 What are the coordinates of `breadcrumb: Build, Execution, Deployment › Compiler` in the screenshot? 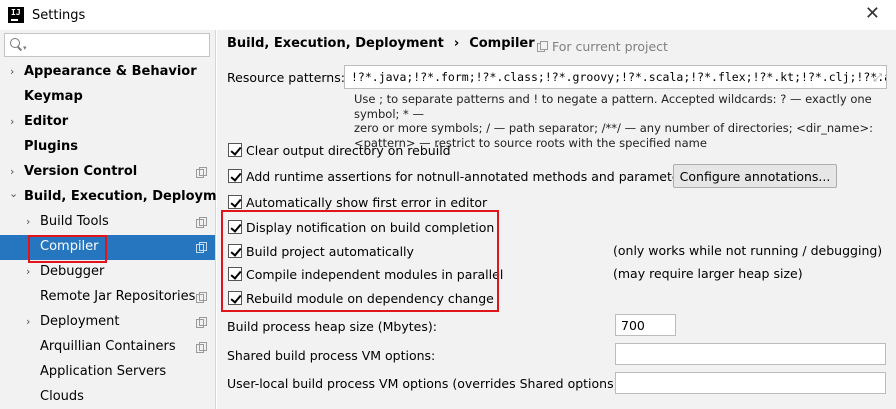 It's located at (381, 43).